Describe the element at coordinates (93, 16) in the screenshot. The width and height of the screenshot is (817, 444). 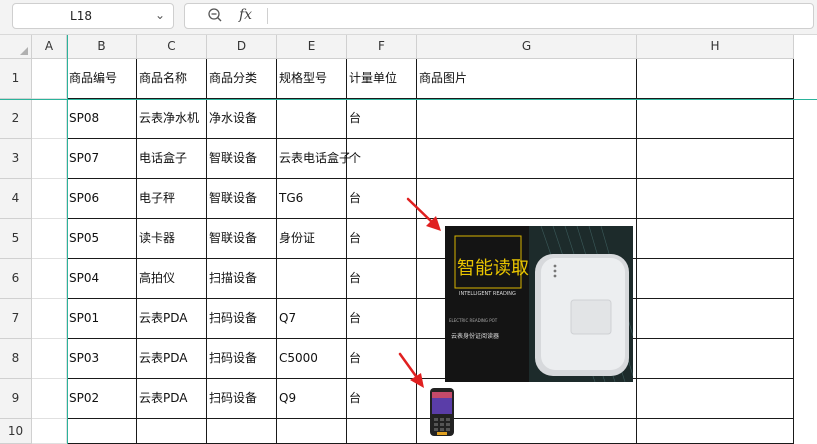
I see `name-box: L18 ⌄` at that location.